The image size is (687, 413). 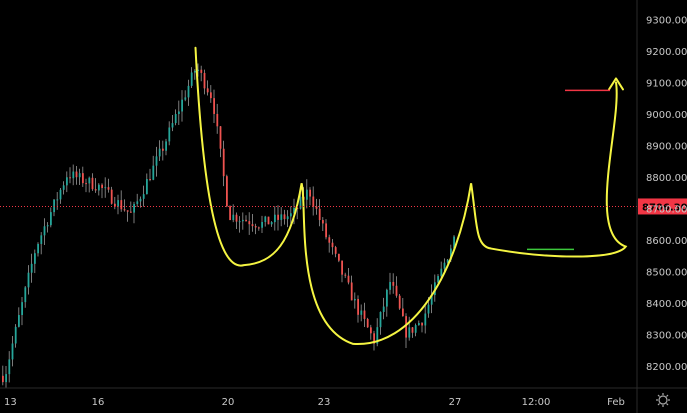 What do you see at coordinates (455, 402) in the screenshot?
I see `x-tick-label: 27` at bounding box center [455, 402].